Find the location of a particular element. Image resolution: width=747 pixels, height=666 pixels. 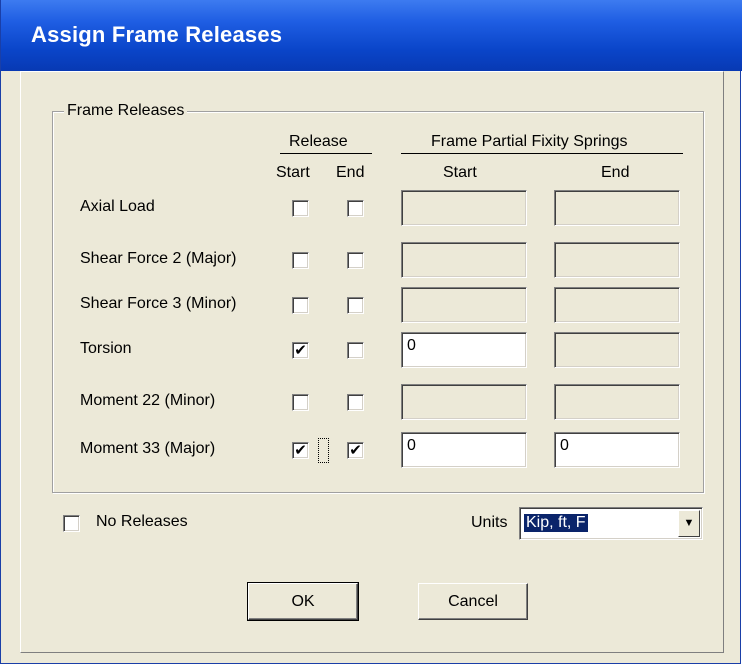

units-select: Kip, ft, F ▼ is located at coordinates (611, 523).